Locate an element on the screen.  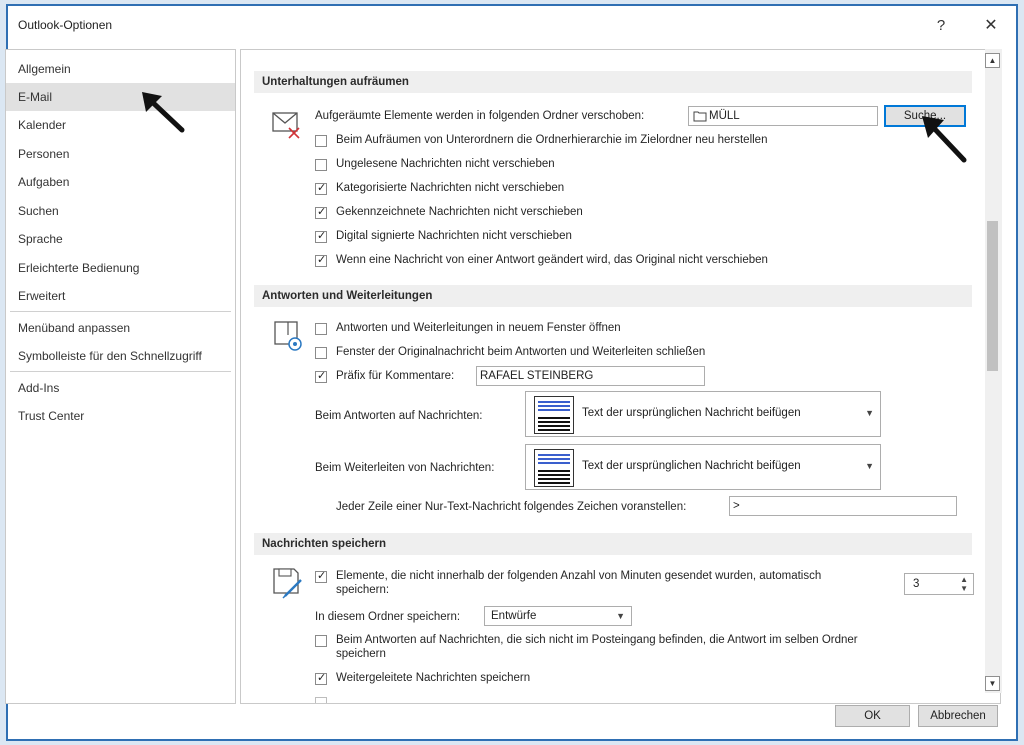
spin-up-icon: ▲ is located at coordinates (964, 580).